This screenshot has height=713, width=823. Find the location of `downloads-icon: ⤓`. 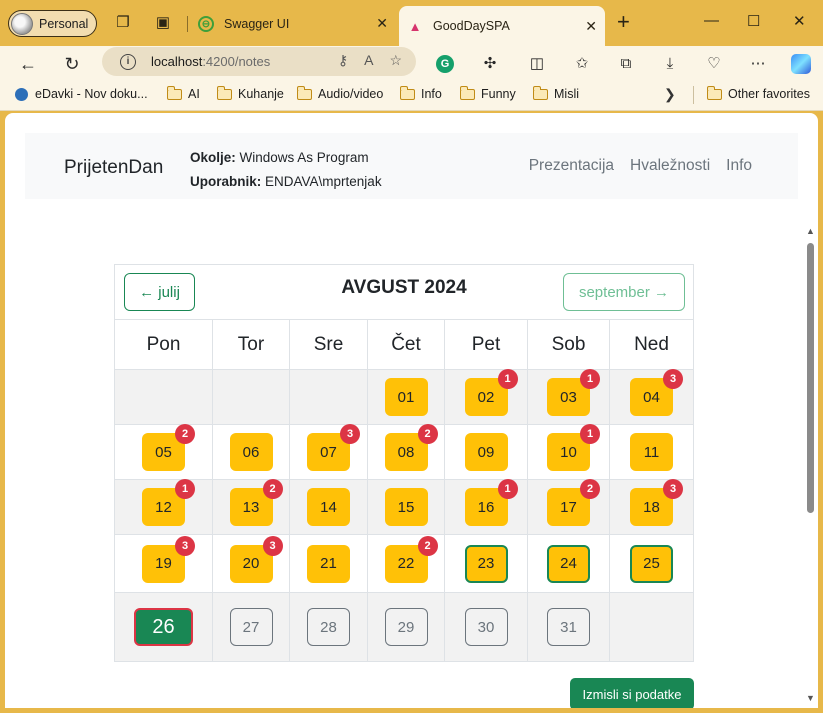

downloads-icon: ⤓ is located at coordinates (670, 64).